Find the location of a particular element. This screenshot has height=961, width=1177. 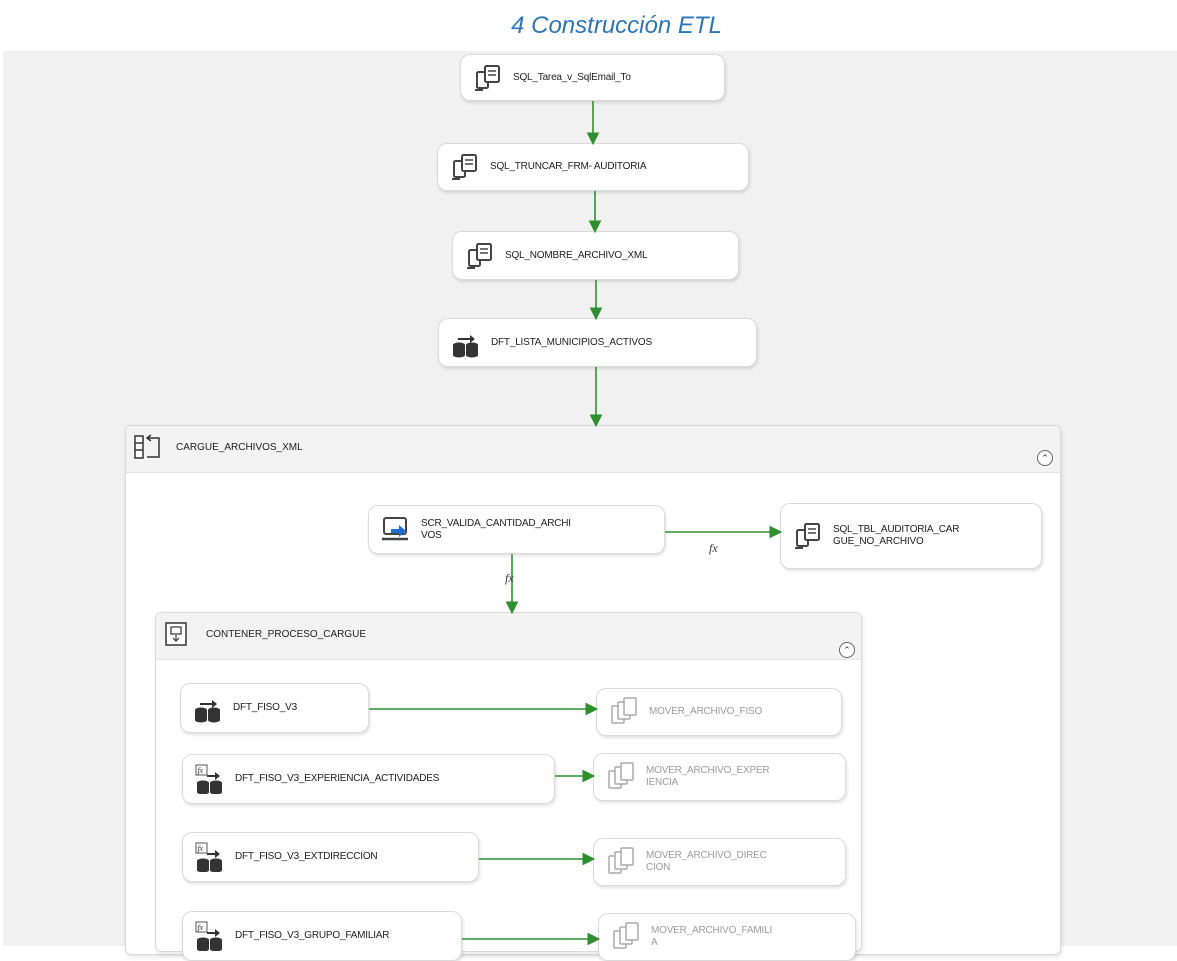

container-title: CARGUE_ARCHIVOS_XML is located at coordinates (239, 447).